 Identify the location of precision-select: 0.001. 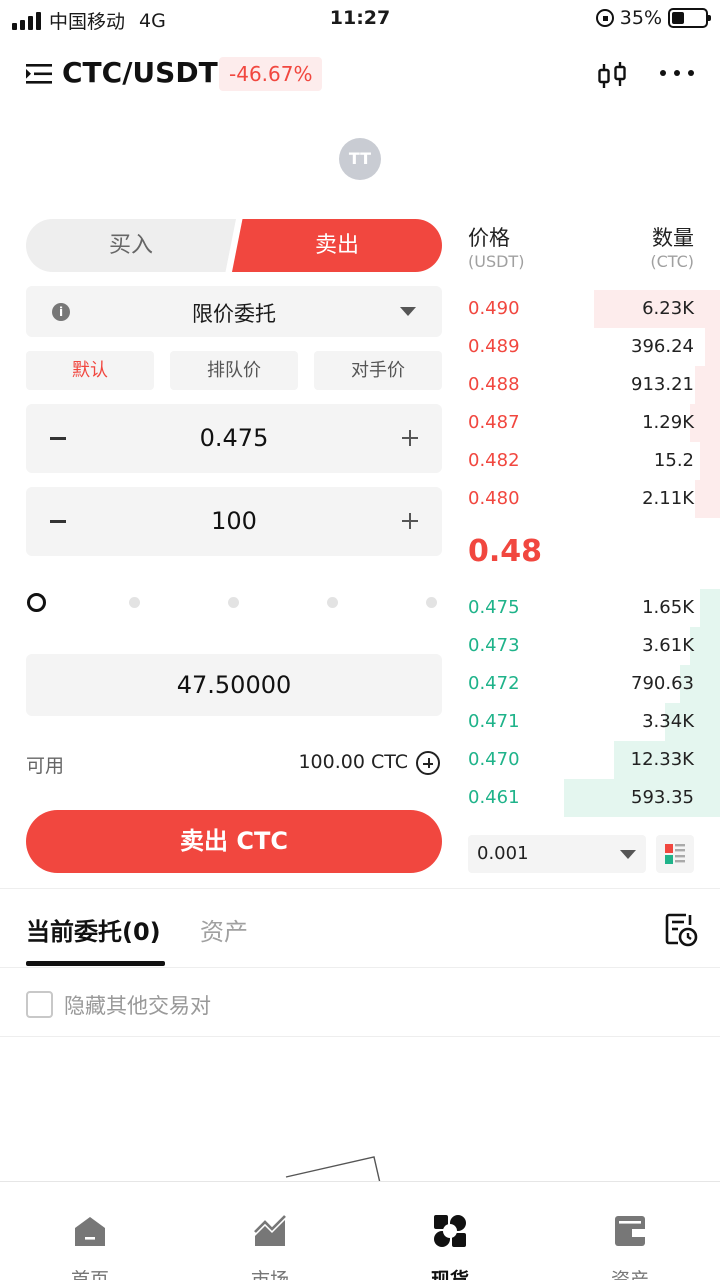
(557, 854).